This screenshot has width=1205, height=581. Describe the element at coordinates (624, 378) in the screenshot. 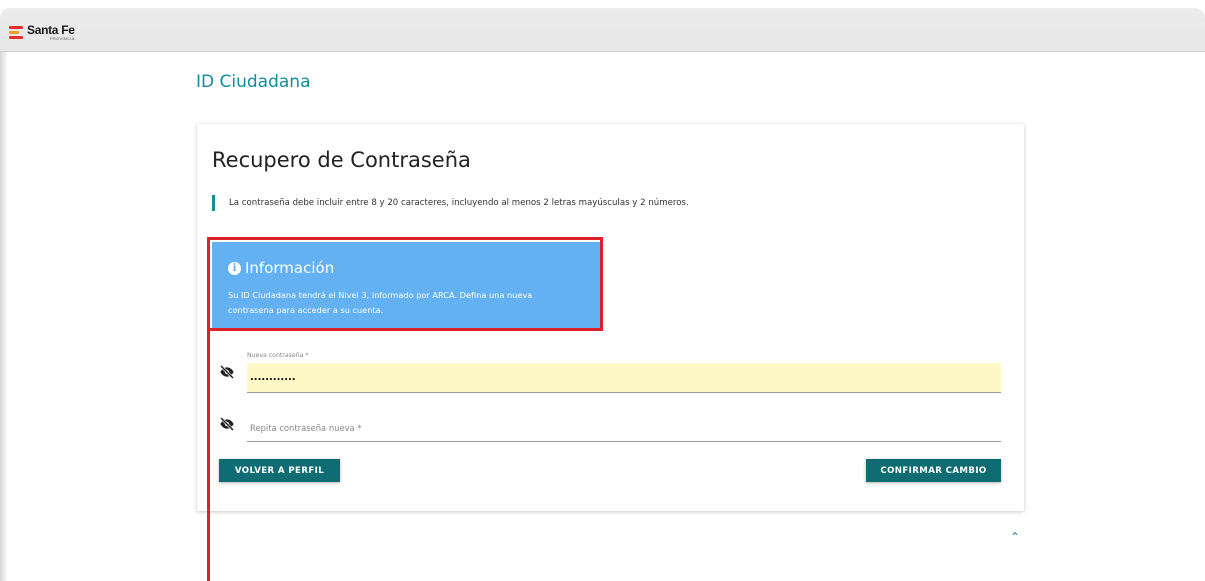

I see `new-password-input` at that location.